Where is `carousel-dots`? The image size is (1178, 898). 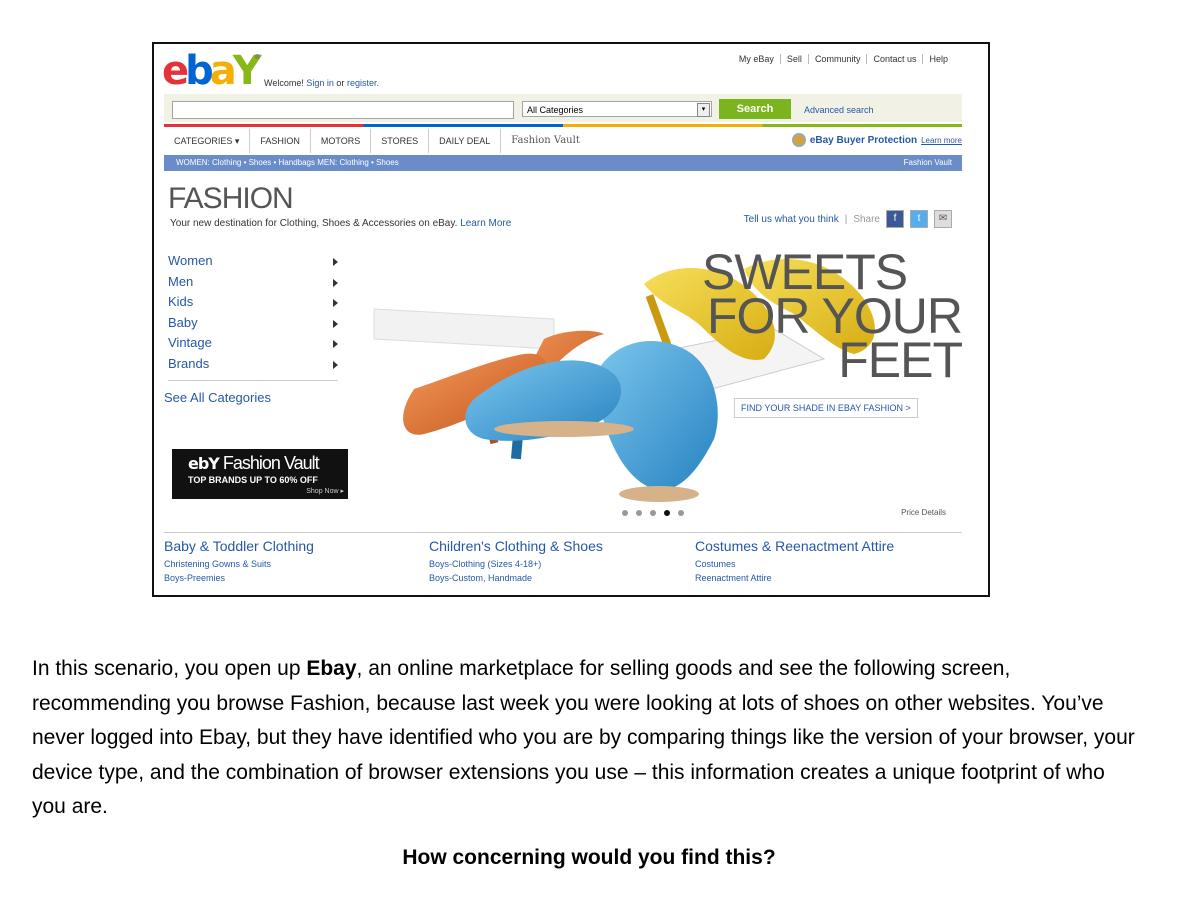 carousel-dots is located at coordinates (653, 513).